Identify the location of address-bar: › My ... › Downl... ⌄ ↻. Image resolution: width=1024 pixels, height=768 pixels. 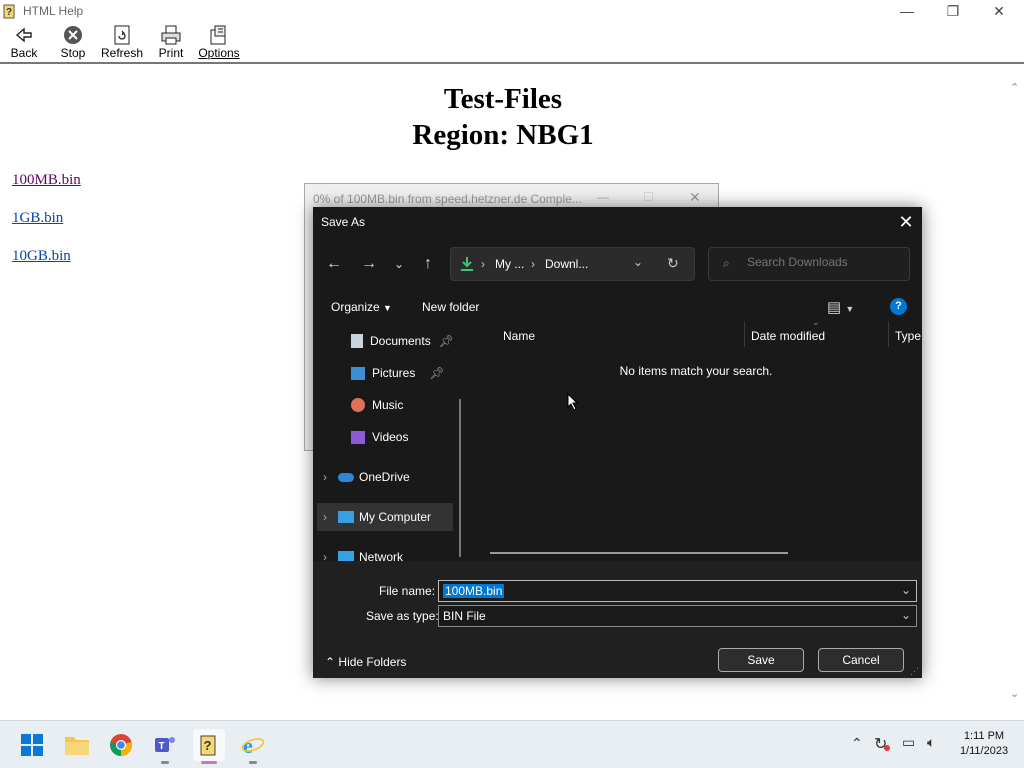
(572, 264).